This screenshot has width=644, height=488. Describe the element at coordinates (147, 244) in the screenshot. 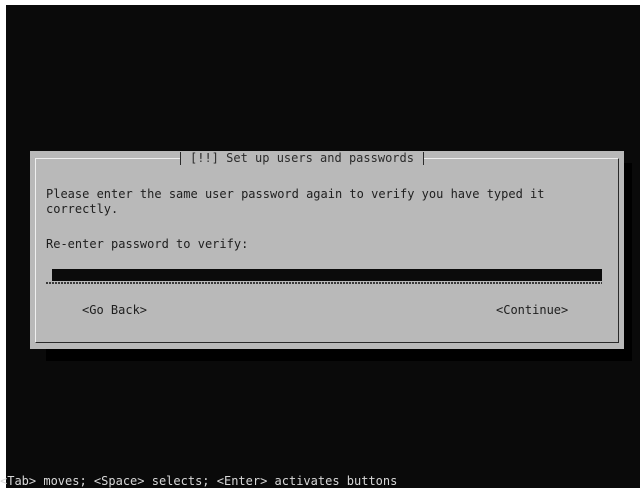

I see `password-prompt: Re-enter password to verify:` at that location.